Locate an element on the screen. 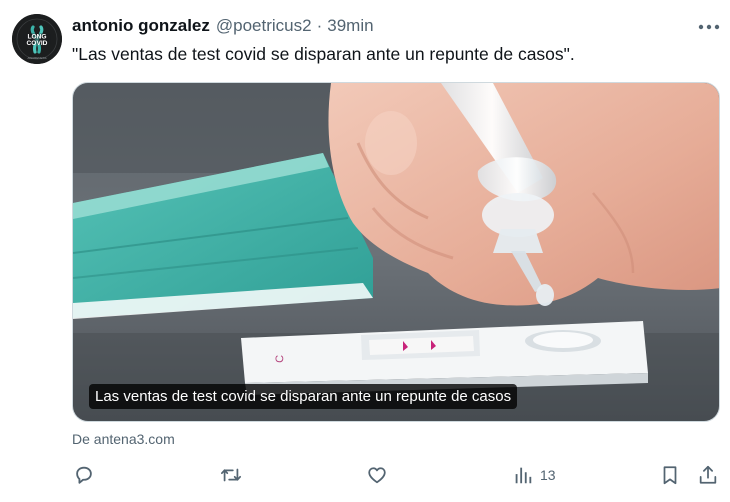  bookmark-button is located at coordinates (670, 475).